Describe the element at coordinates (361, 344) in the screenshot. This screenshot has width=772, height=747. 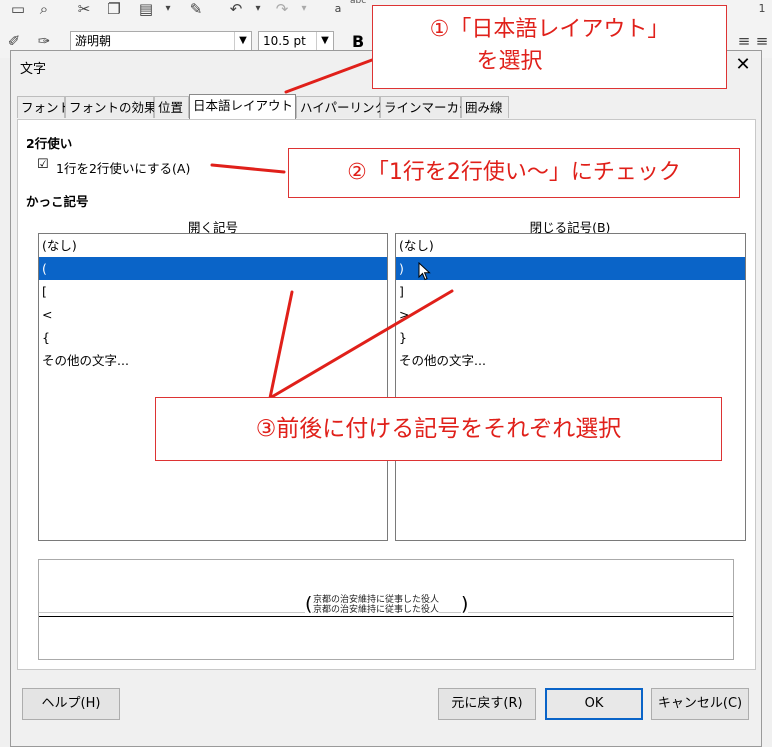
I see `step3-pointer-line-right` at that location.